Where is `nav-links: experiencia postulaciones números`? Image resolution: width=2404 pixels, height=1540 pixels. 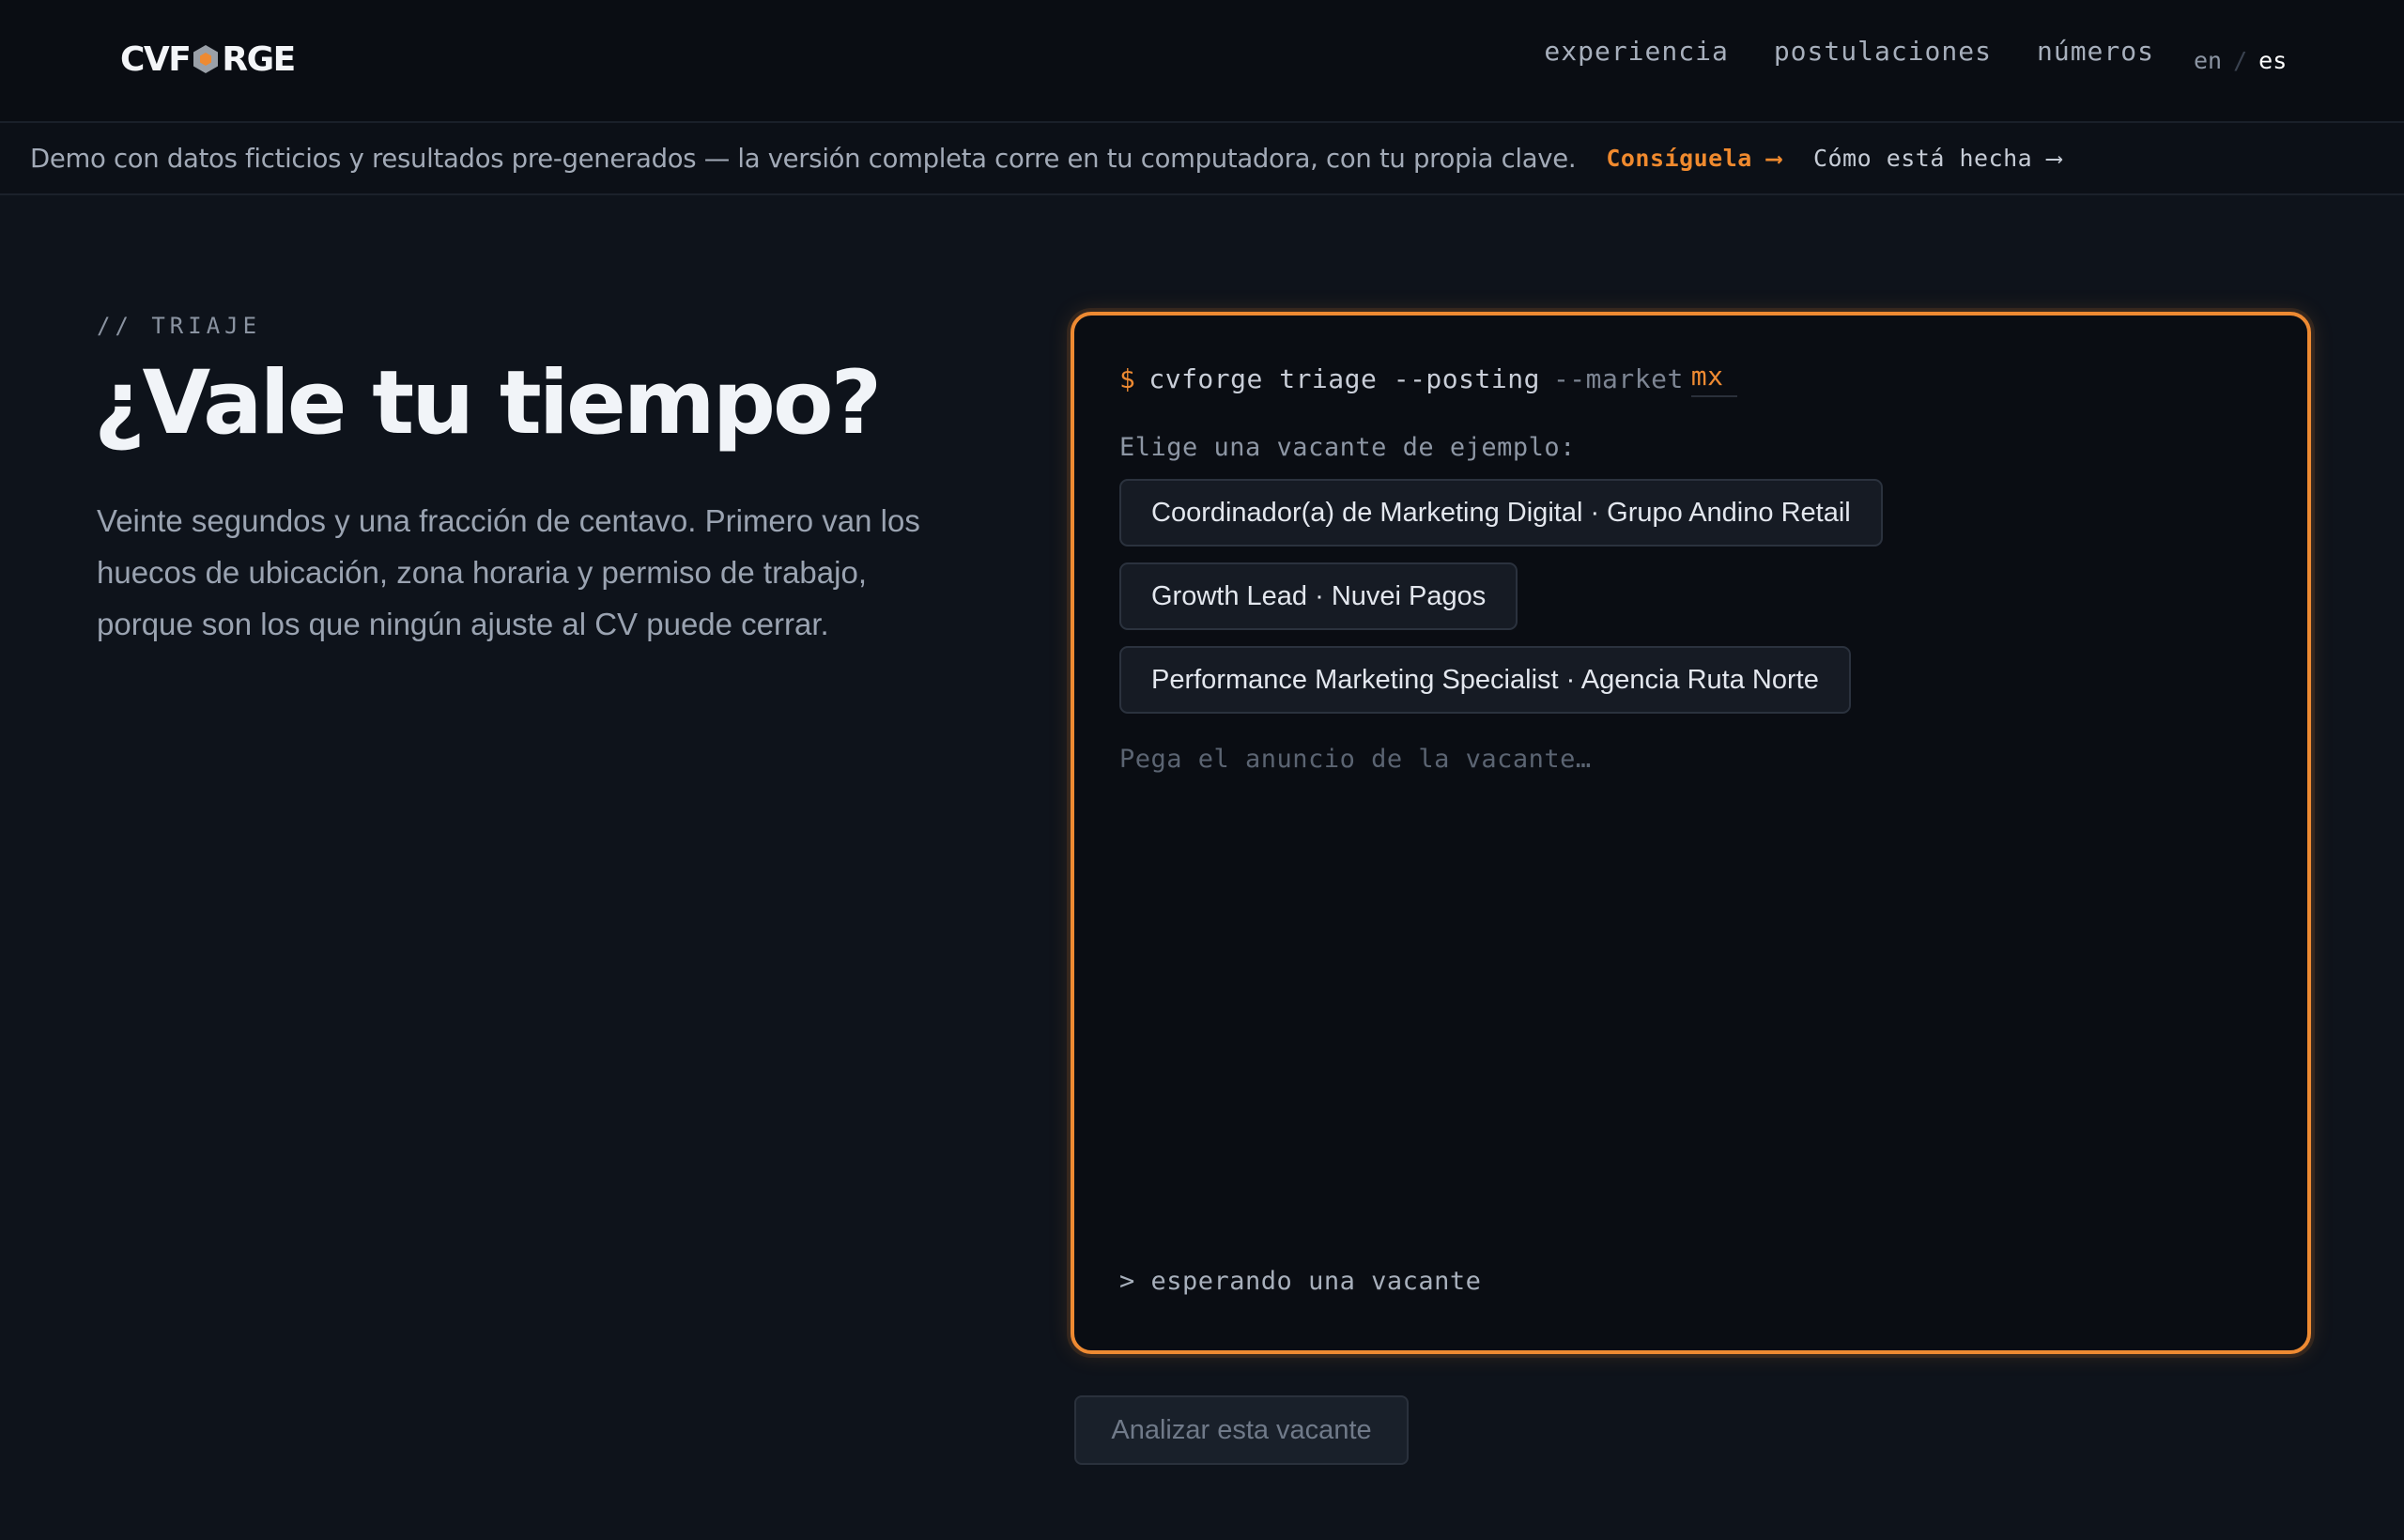 nav-links: experiencia postulaciones números is located at coordinates (1849, 51).